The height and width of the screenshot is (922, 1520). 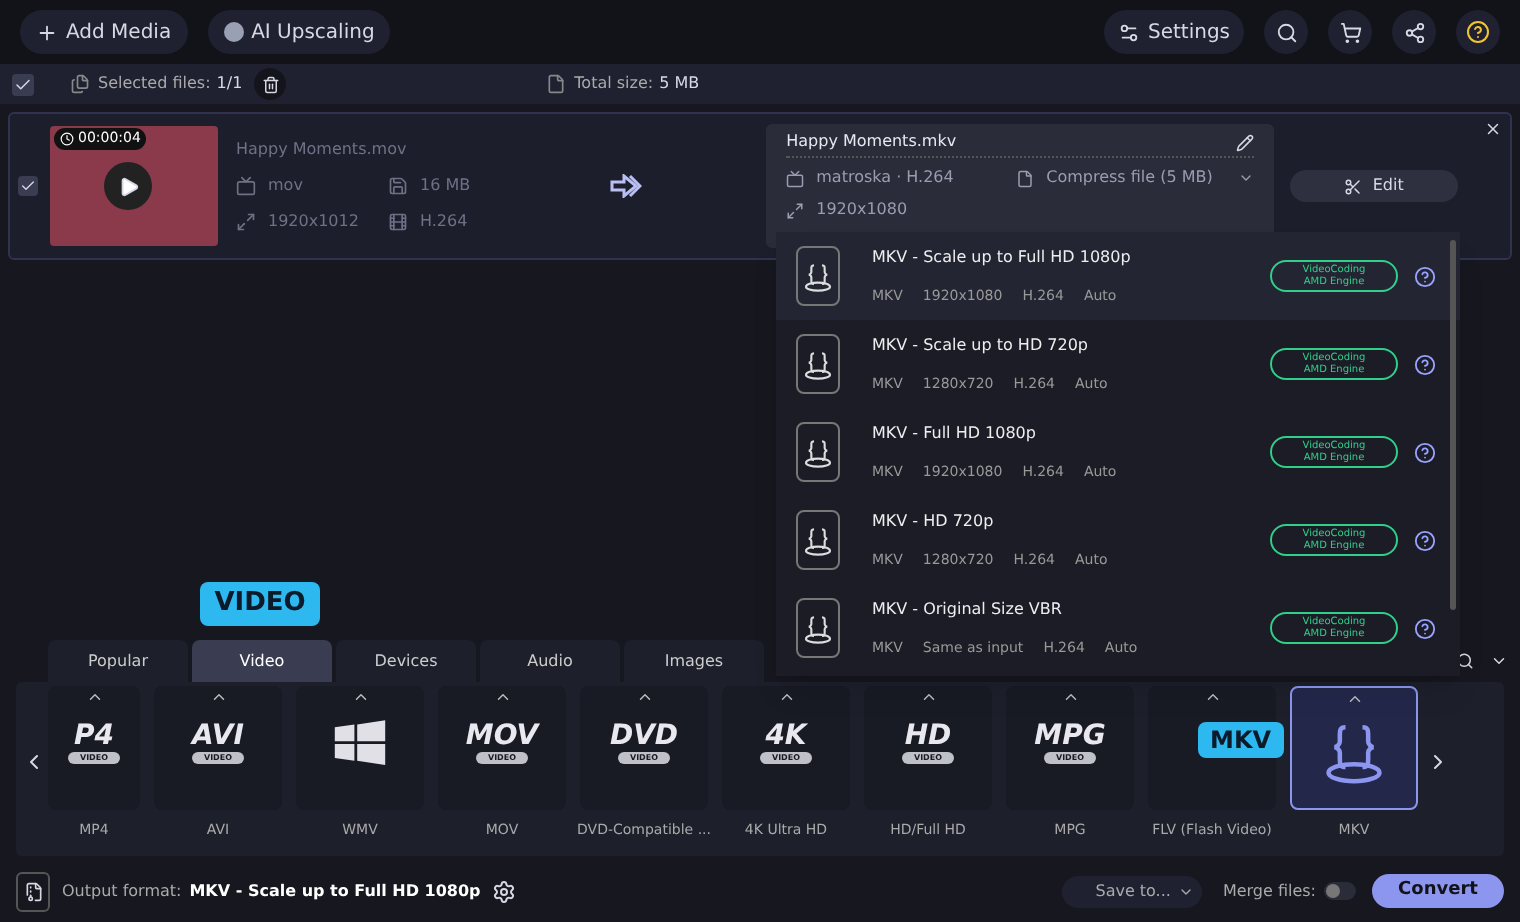 I want to click on total-size-value: 5 MB, so click(x=679, y=84).